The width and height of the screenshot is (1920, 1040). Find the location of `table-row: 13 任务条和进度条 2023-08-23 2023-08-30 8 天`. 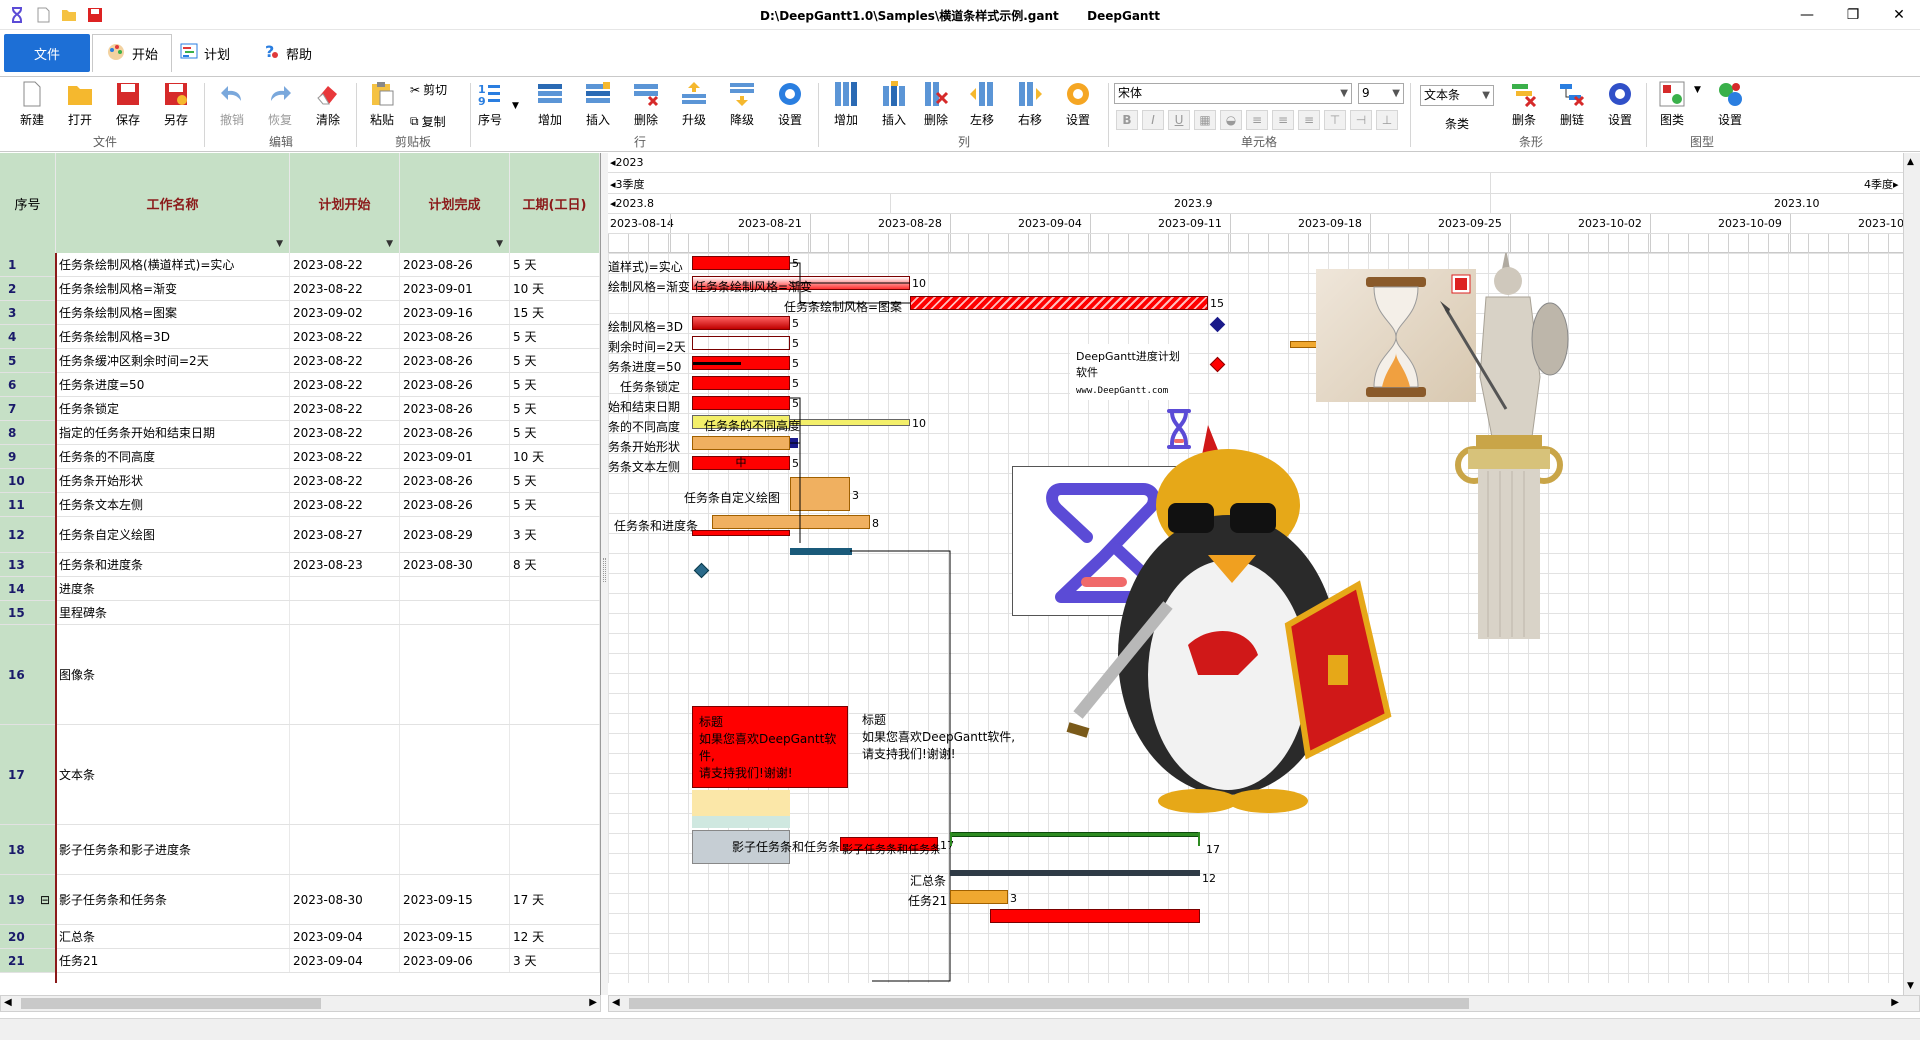

table-row: 13 任务条和进度条 2023-08-23 2023-08-30 8 天 is located at coordinates (300, 565).